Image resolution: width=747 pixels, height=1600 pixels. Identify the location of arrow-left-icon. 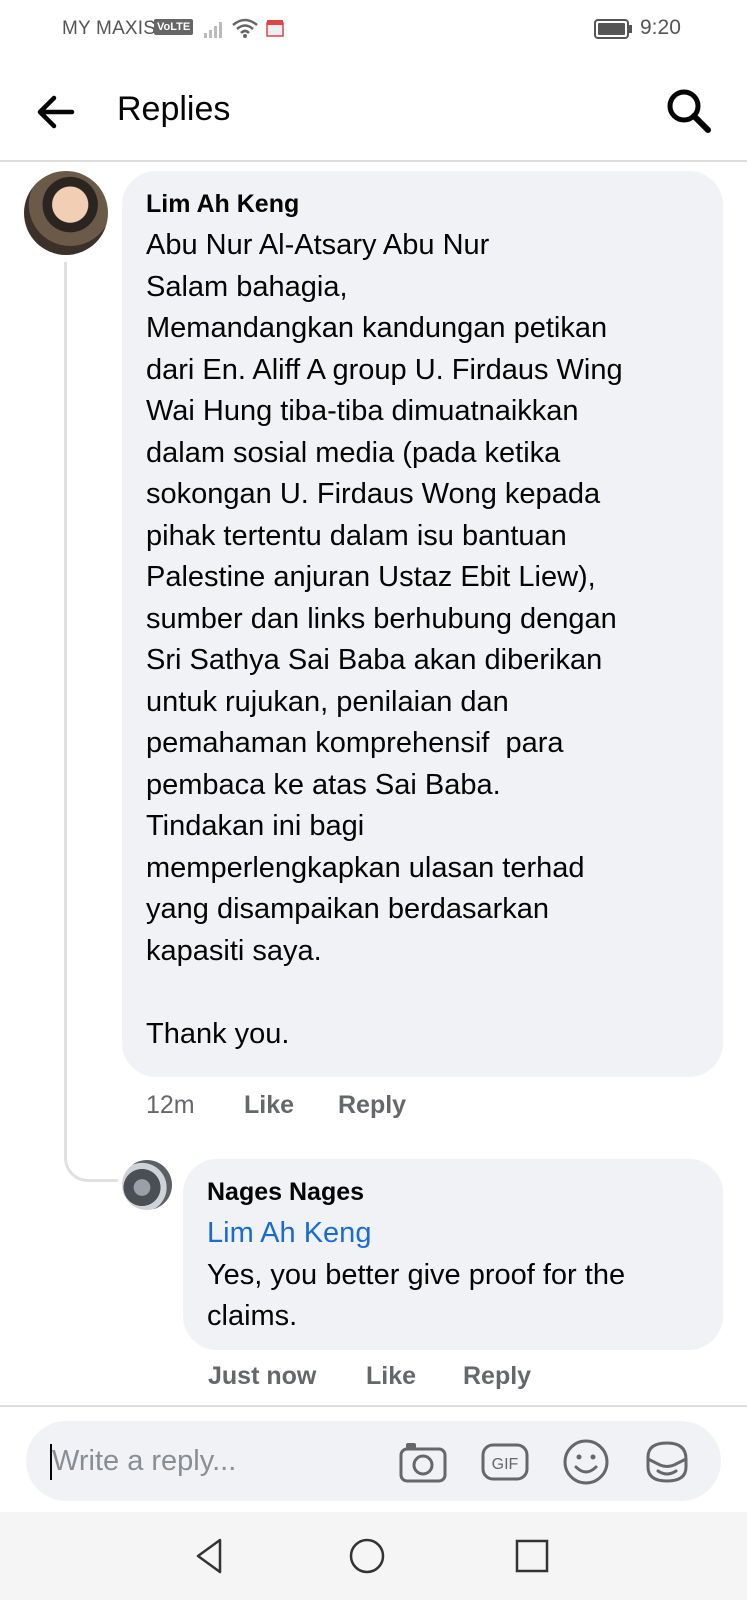
(56, 112).